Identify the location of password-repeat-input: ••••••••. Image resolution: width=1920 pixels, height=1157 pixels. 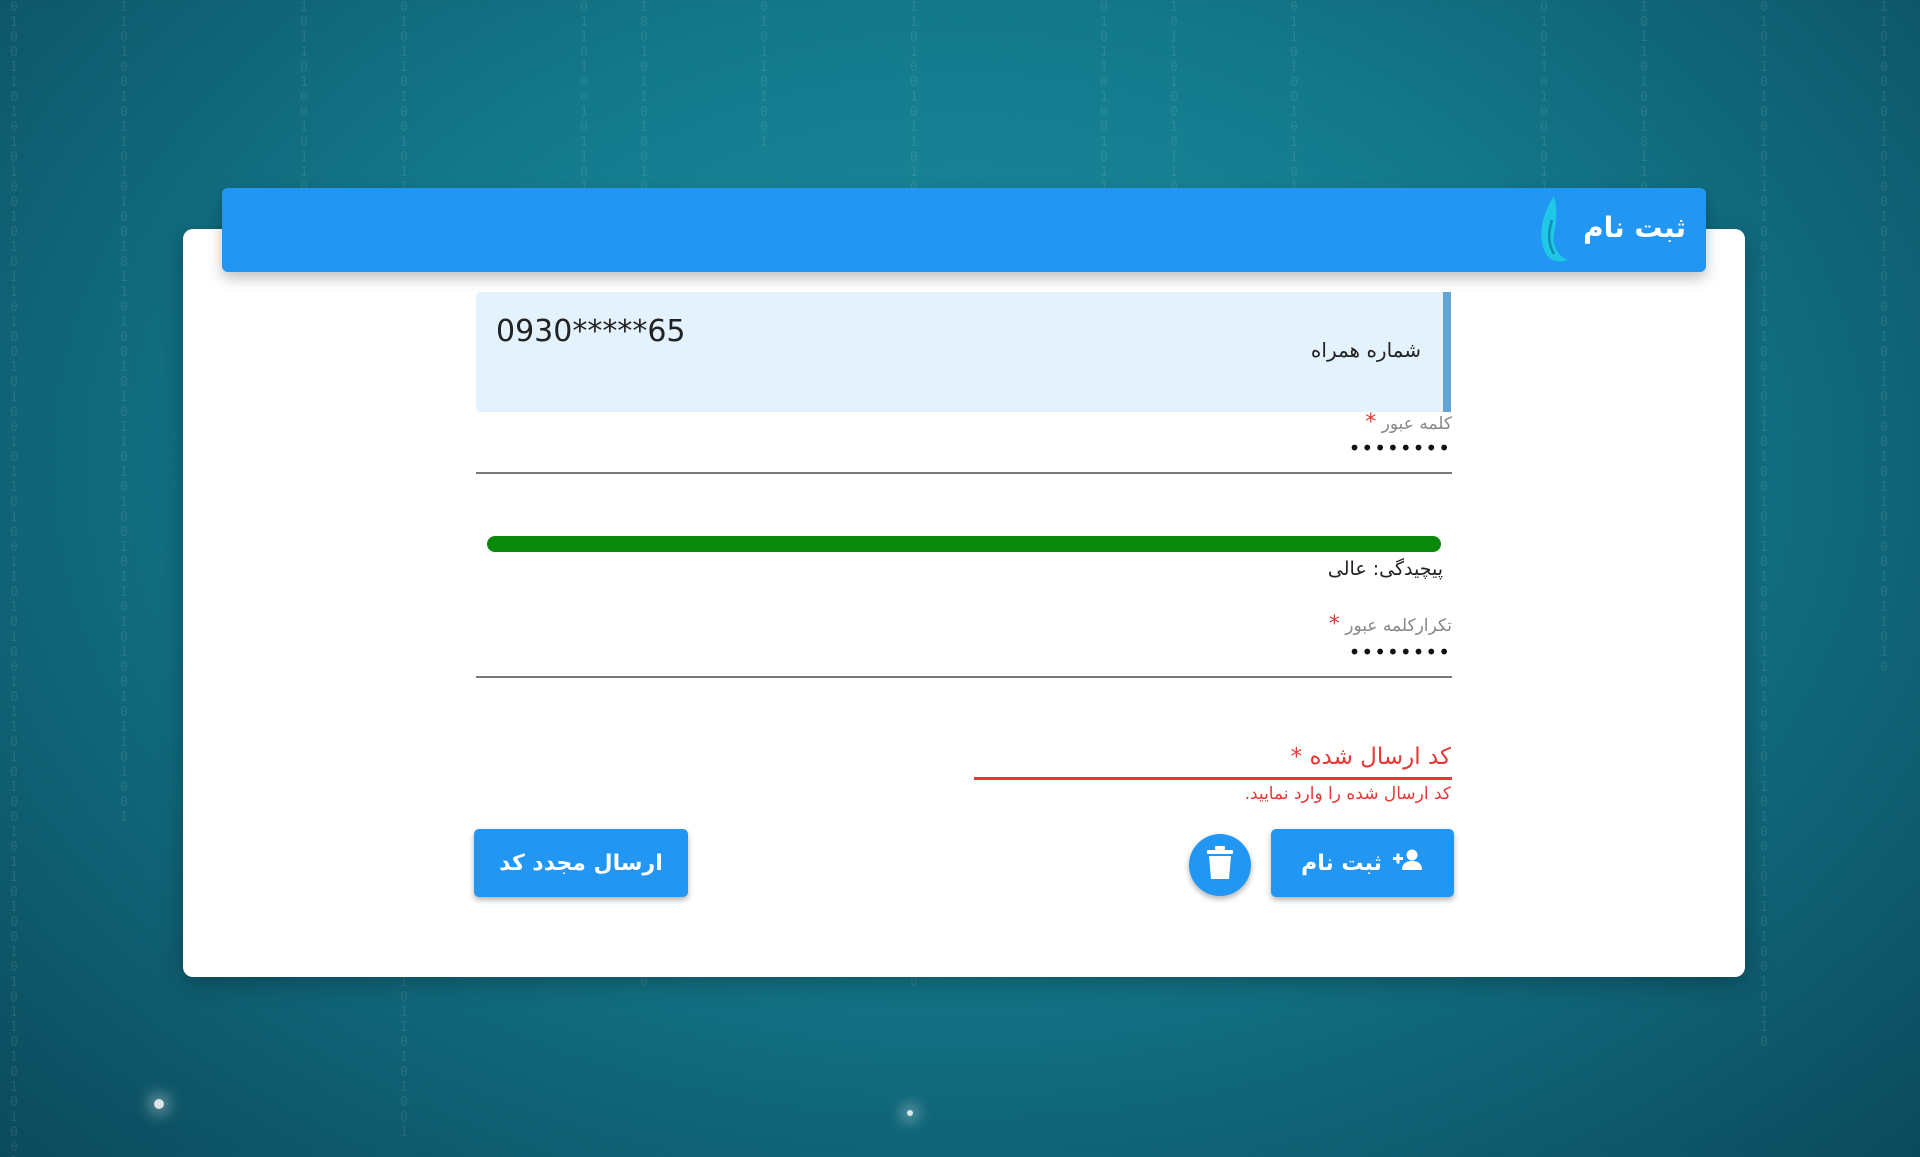
(1400, 652).